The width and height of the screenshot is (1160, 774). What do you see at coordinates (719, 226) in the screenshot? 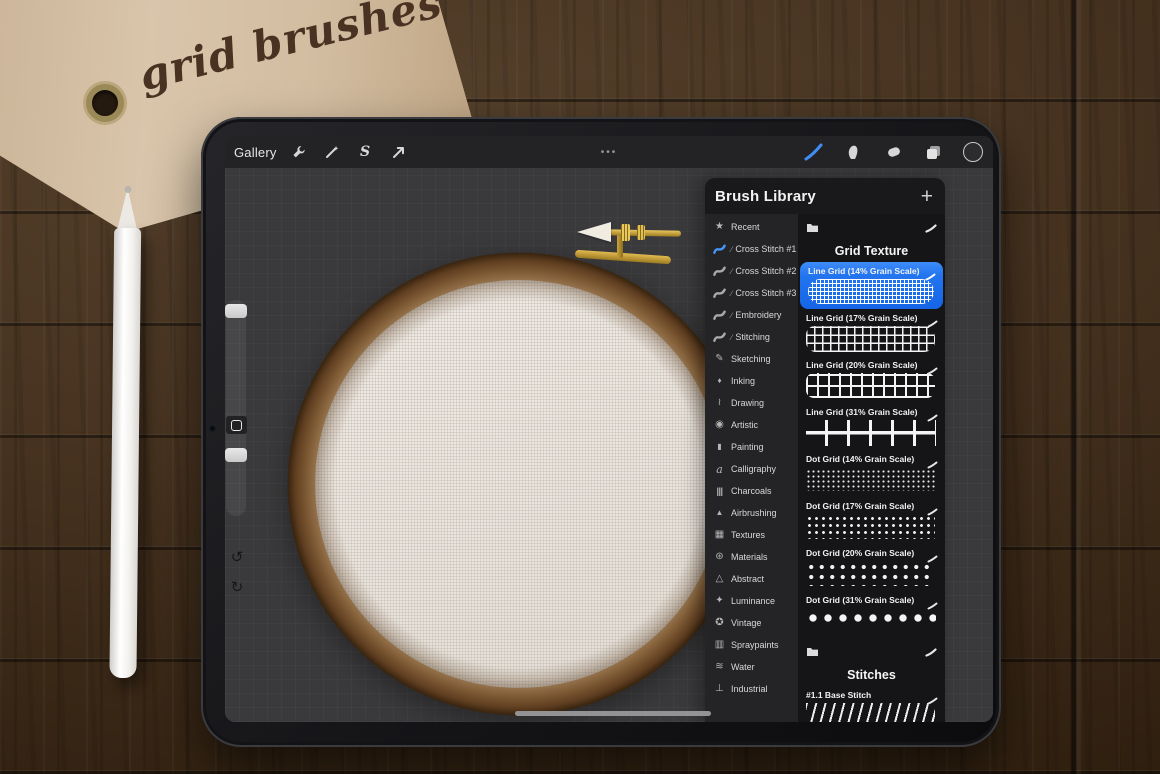
I see `star-icon: ★` at bounding box center [719, 226].